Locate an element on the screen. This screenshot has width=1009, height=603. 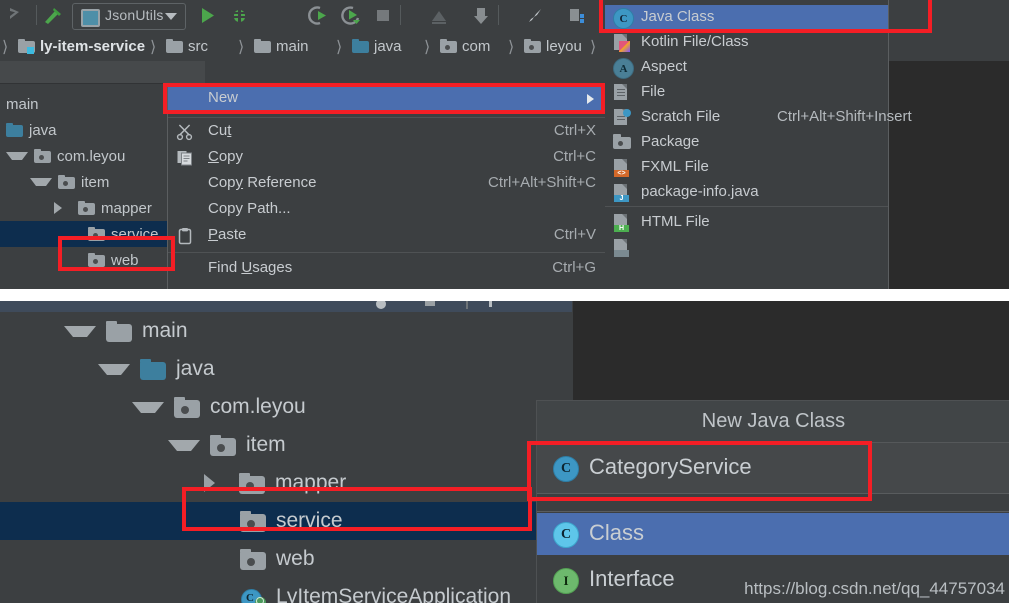
submenu-item-label: Java Class is located at coordinates (678, 16).